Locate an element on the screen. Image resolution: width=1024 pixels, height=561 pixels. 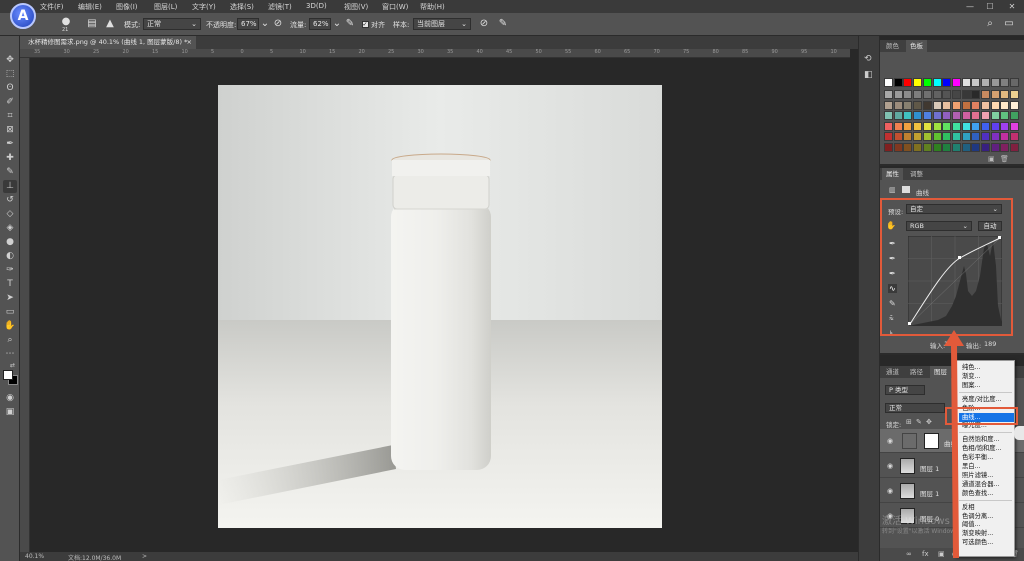
menu-item: 视图(V) is located at coordinates (356, 7).